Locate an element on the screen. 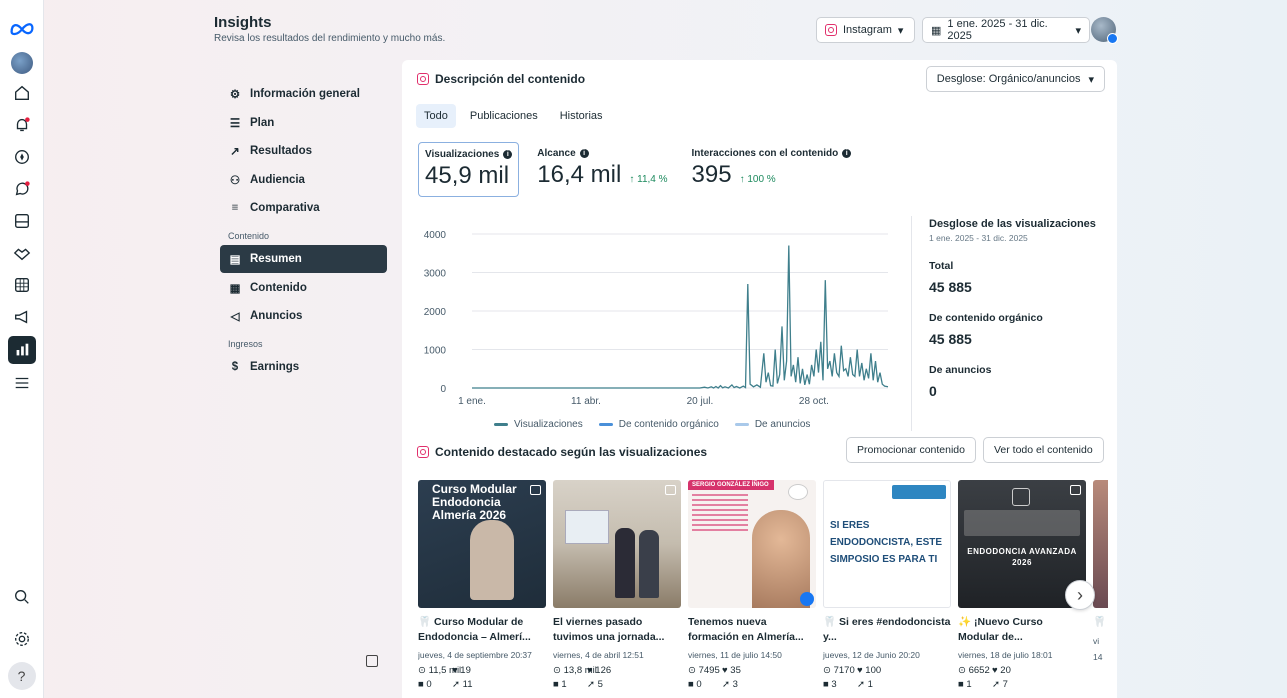 The image size is (1287, 698). platform-select: Instagram ▾ is located at coordinates (865, 30).